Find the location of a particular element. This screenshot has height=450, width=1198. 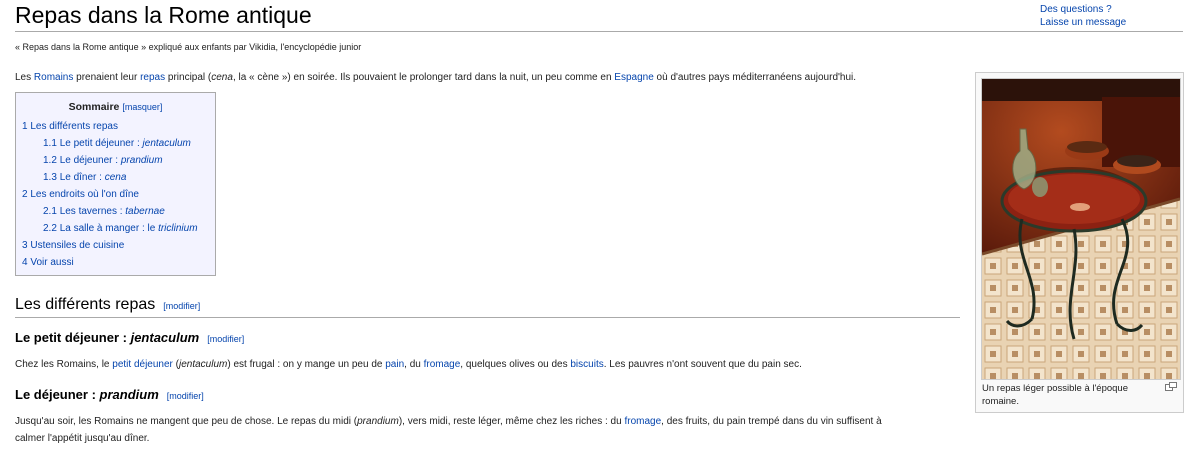

toc-item: 1.3 Le dîner : cena is located at coordinates (115, 177).